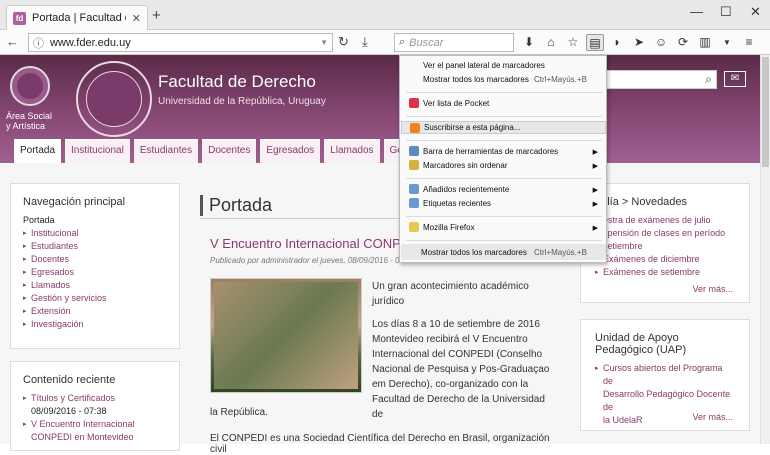  I want to click on menu-item-label: Añadidos recientemente, so click(466, 189).